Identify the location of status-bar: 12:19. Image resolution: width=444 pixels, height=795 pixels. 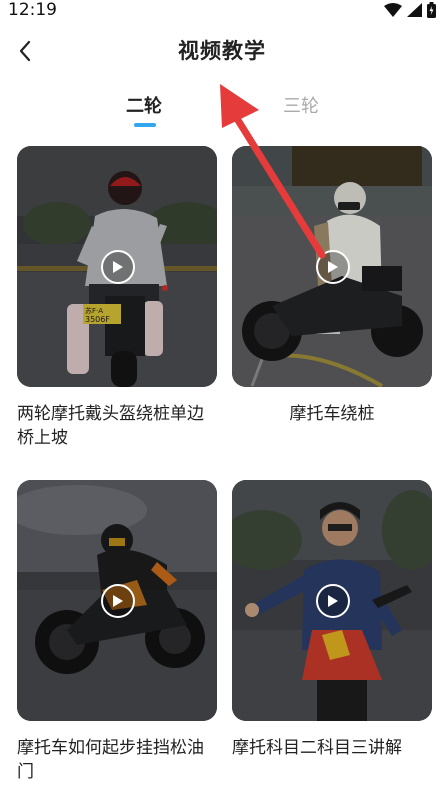
(222, 10).